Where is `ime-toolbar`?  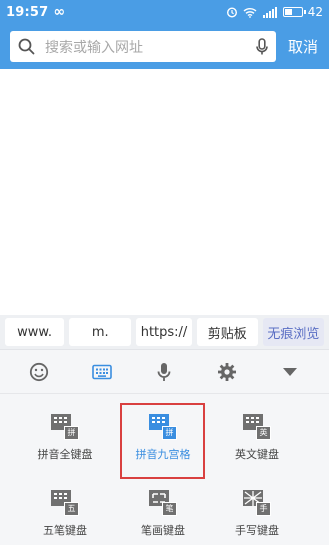
ime-toolbar is located at coordinates (164, 372).